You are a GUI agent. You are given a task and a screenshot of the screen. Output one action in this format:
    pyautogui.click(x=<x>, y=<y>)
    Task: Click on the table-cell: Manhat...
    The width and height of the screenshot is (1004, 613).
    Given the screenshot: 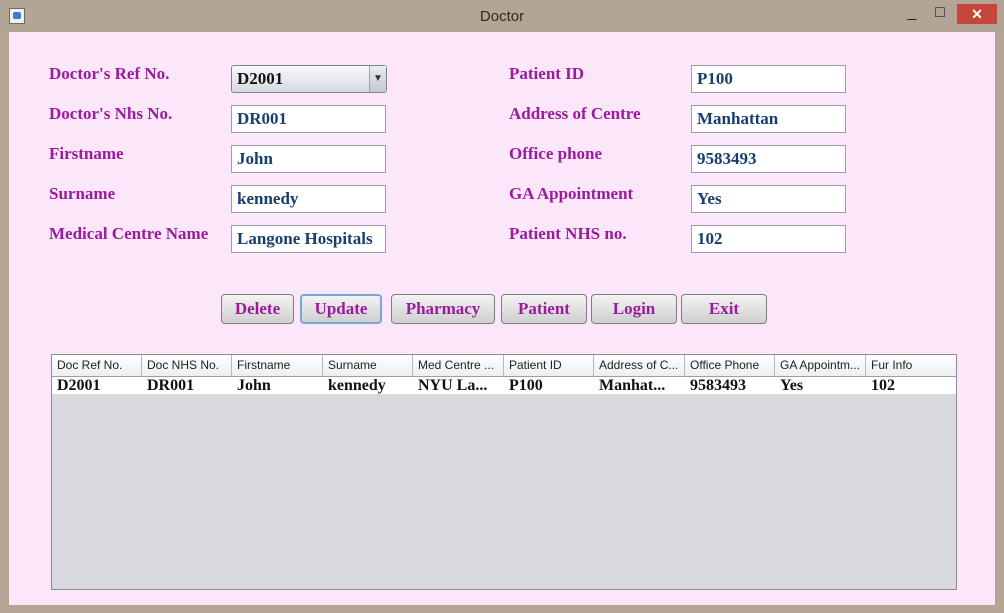 What is the action you would take?
    pyautogui.click(x=632, y=385)
    